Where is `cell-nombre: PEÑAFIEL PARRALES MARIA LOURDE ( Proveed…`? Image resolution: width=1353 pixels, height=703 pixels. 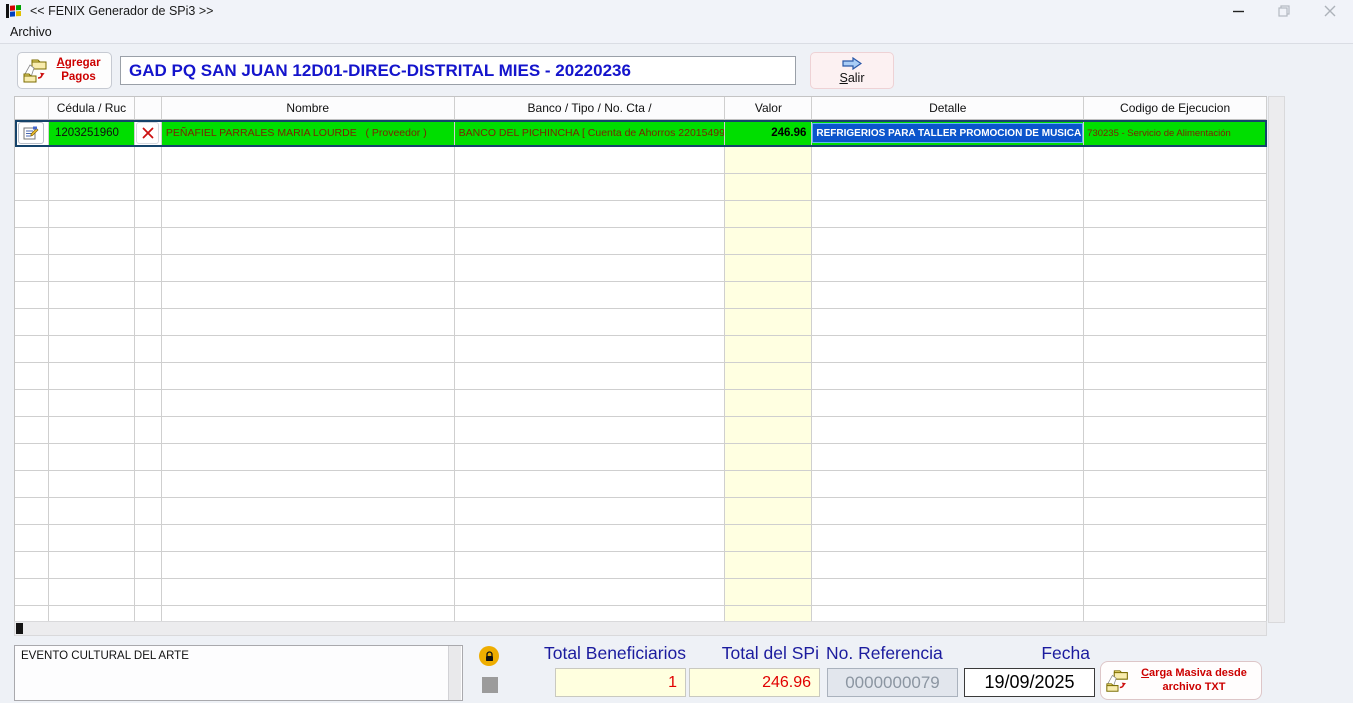
cell-nombre: PEÑAFIEL PARRALES MARIA LOURDE ( Proveed… is located at coordinates (308, 133).